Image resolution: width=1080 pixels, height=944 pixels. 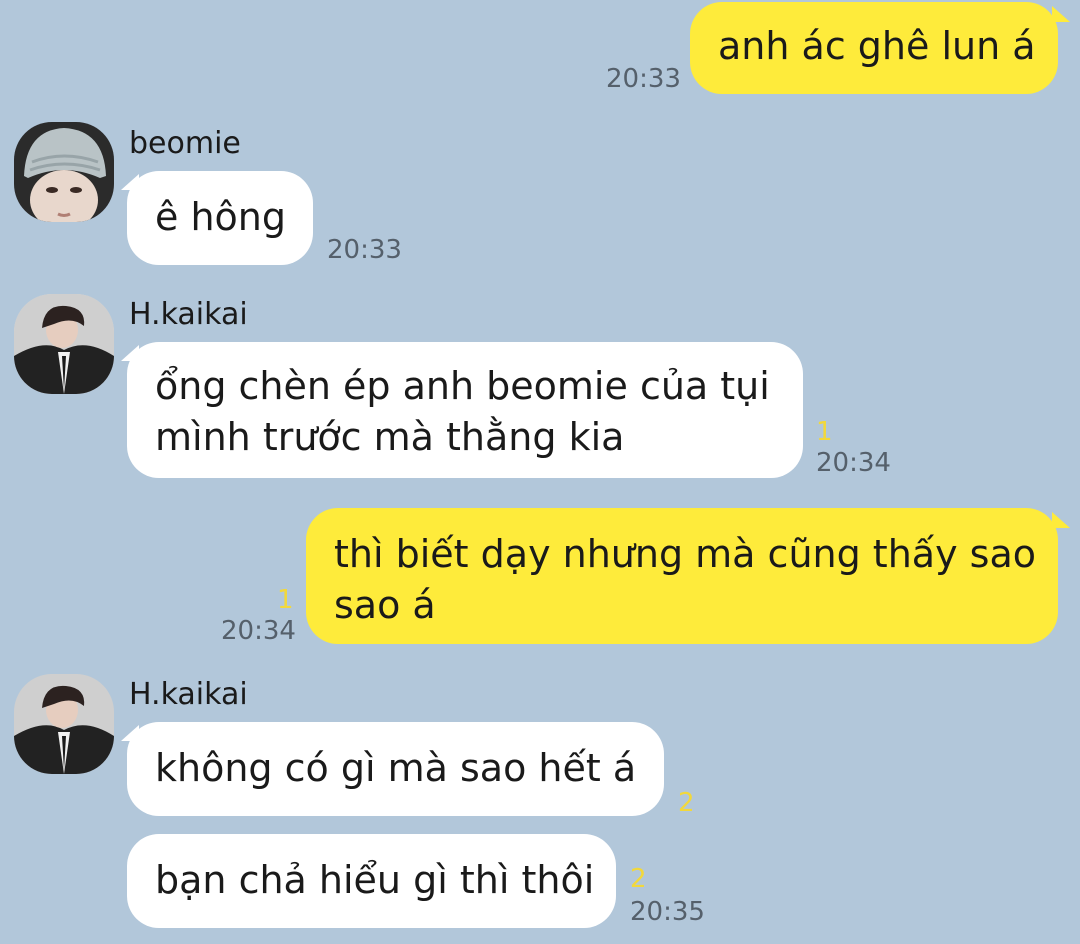 What do you see at coordinates (185, 143) in the screenshot?
I see `sender-name: beomie` at bounding box center [185, 143].